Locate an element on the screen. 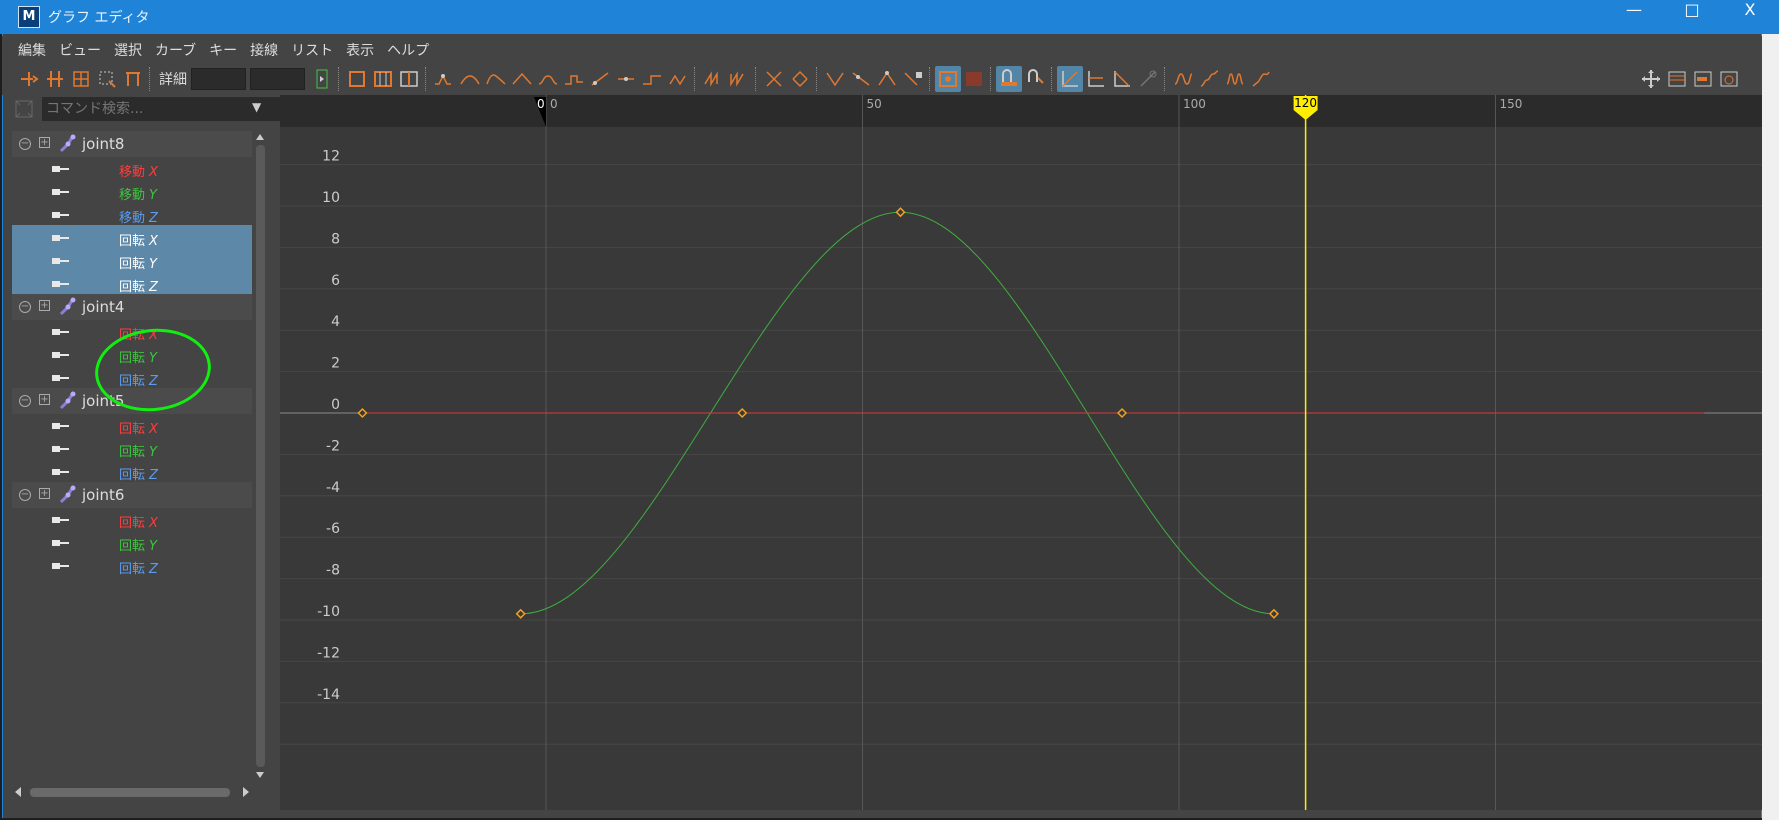  menu-keys: キー is located at coordinates (223, 50).